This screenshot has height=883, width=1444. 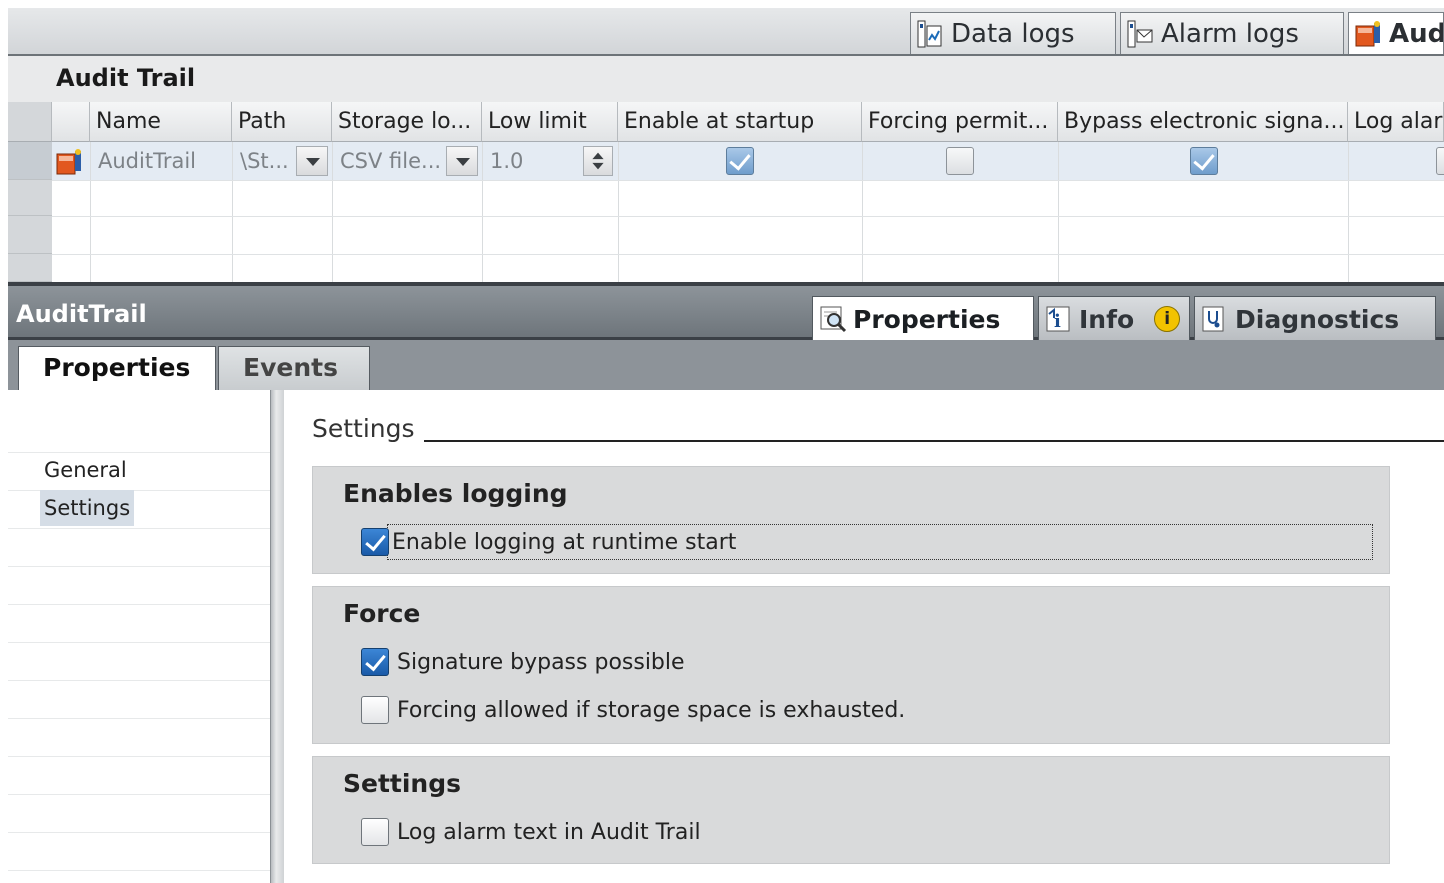 I want to click on bypass-signature-checkbox, so click(x=1204, y=161).